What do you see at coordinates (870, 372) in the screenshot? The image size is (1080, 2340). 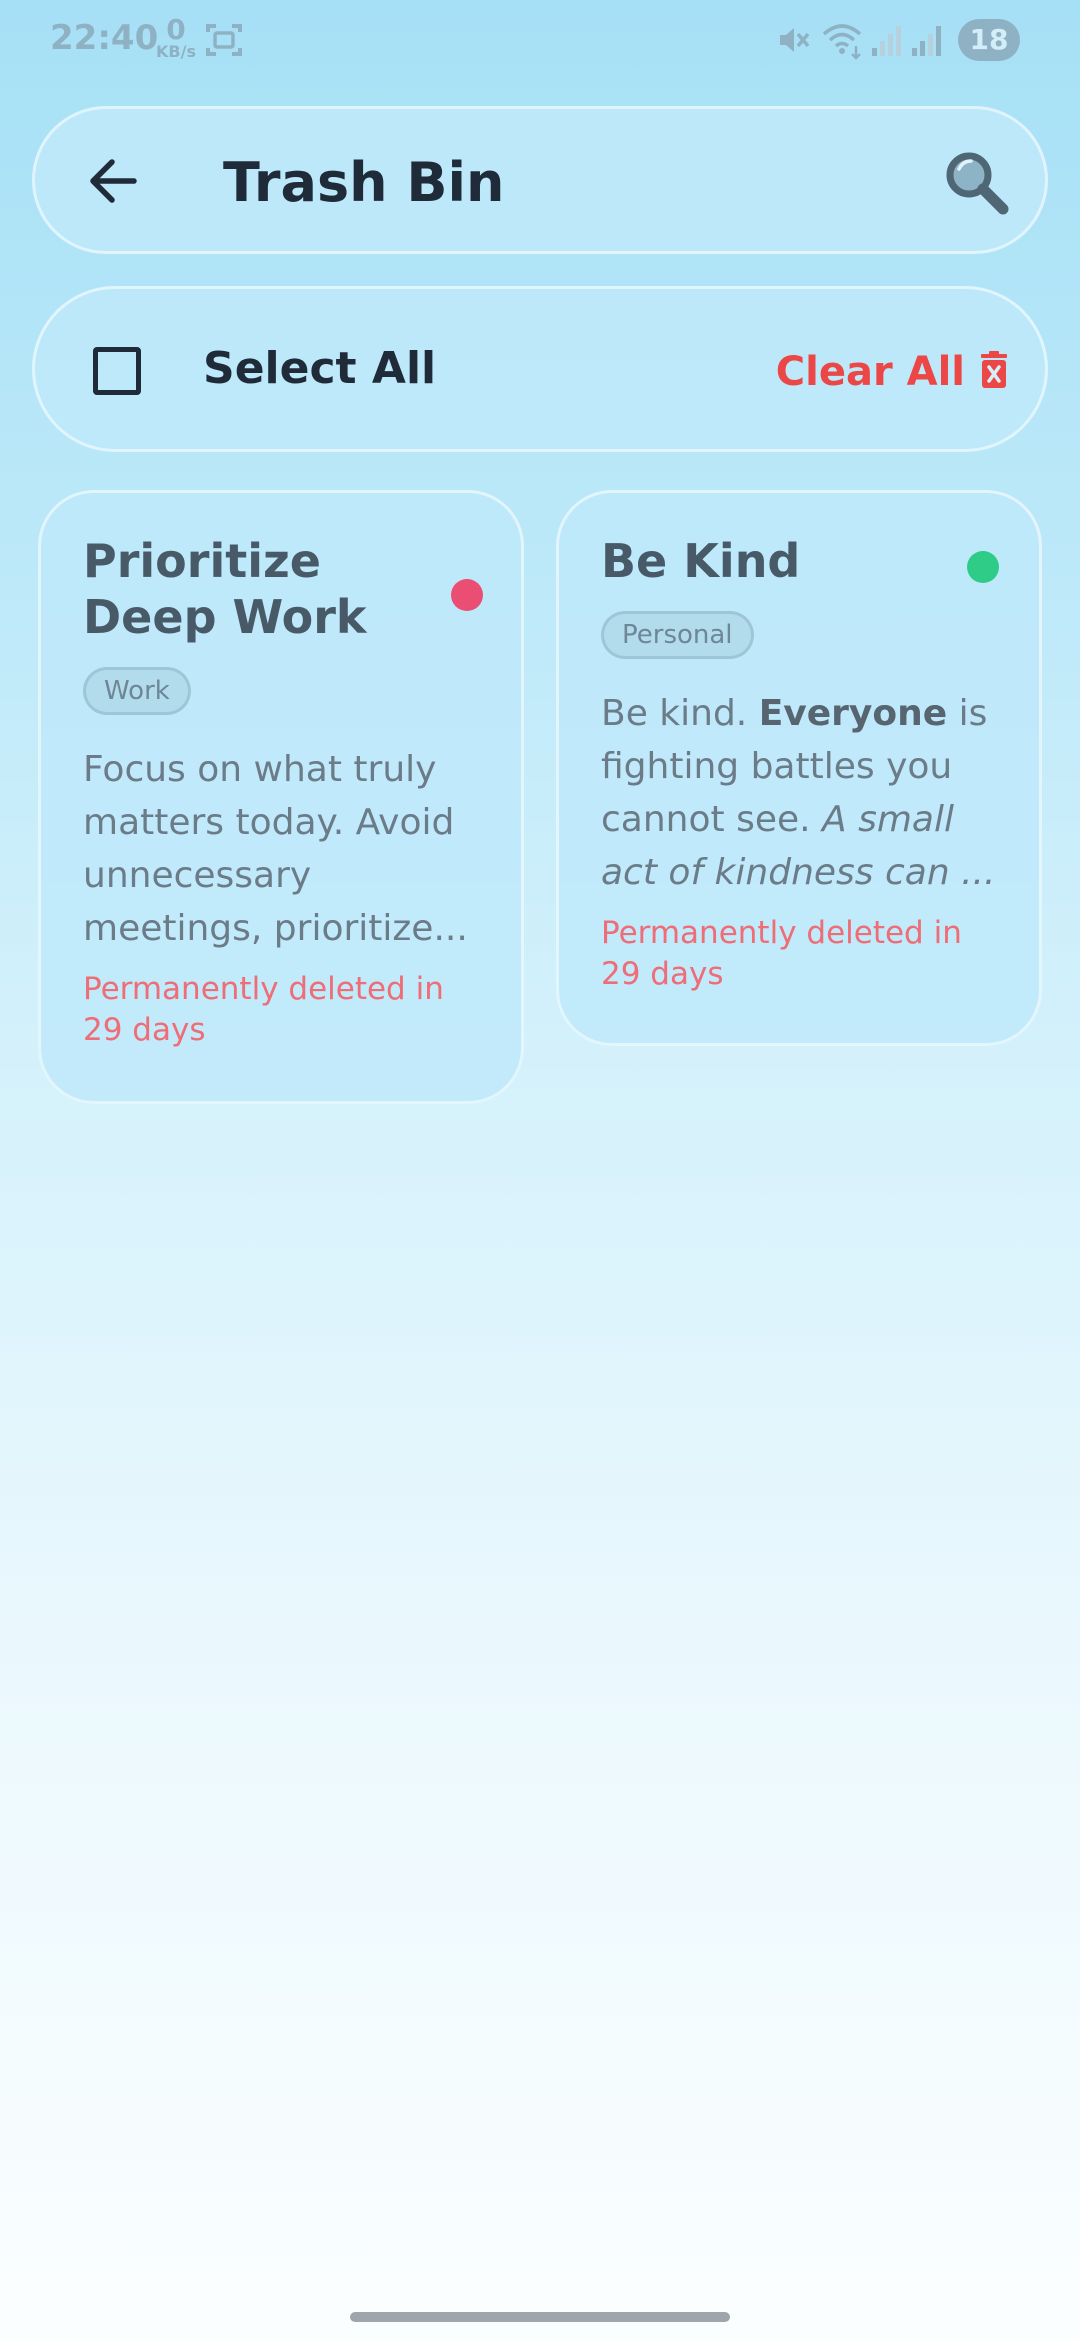 I see `clear-all-label: Clear All` at bounding box center [870, 372].